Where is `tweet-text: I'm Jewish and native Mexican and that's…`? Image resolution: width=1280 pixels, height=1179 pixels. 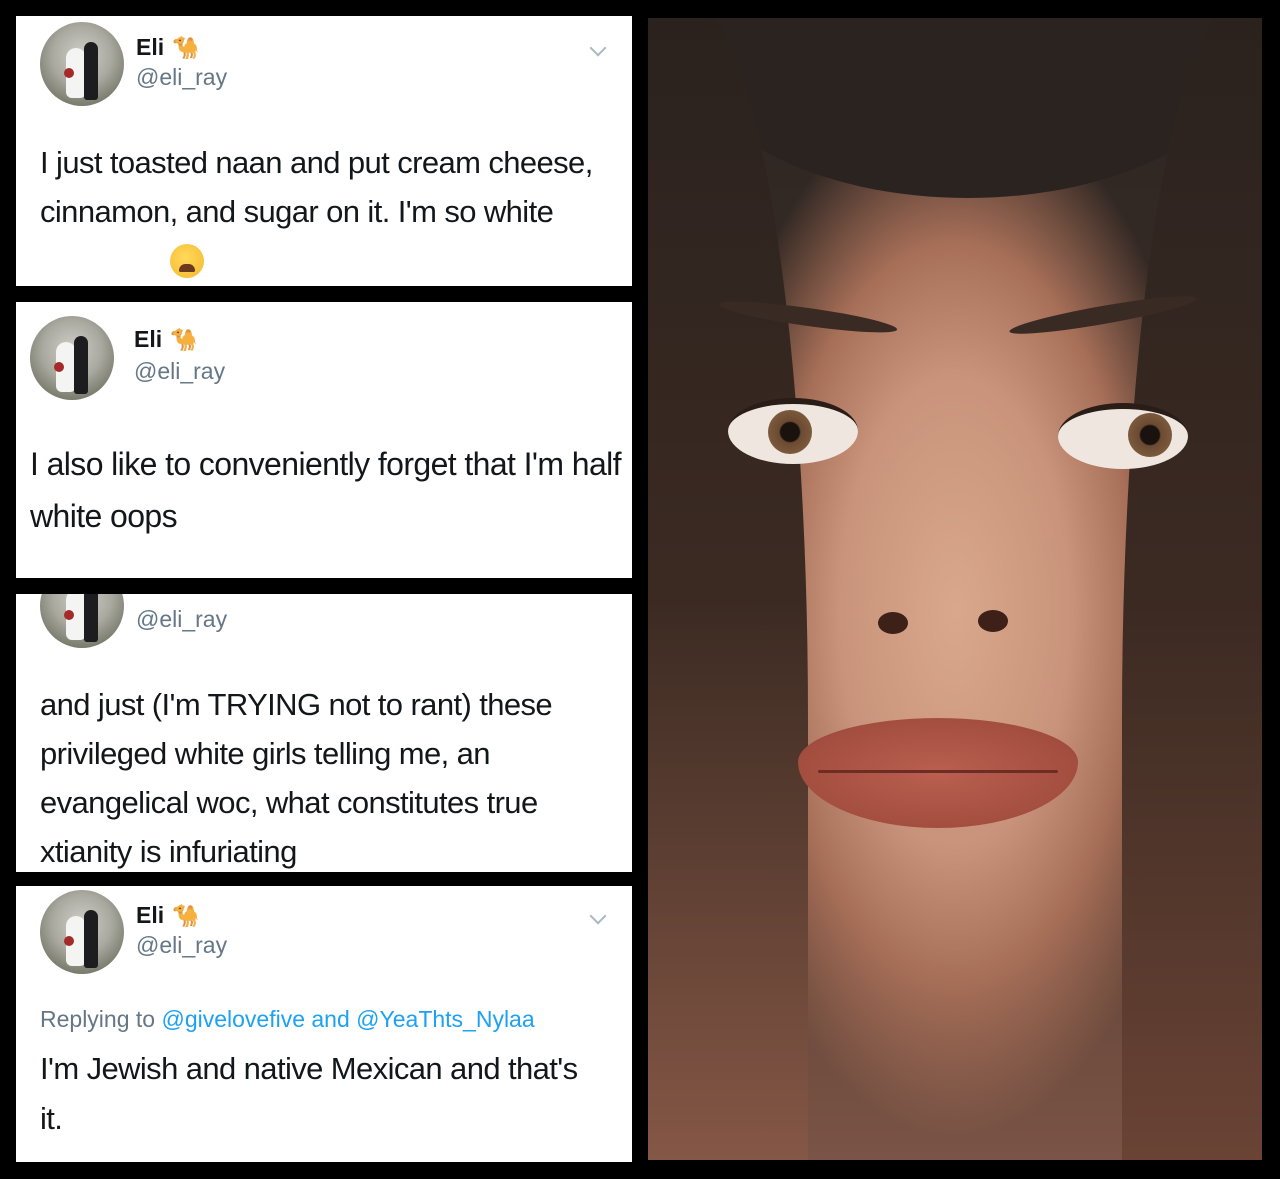 tweet-text: I'm Jewish and native Mexican and that's… is located at coordinates (309, 1093).